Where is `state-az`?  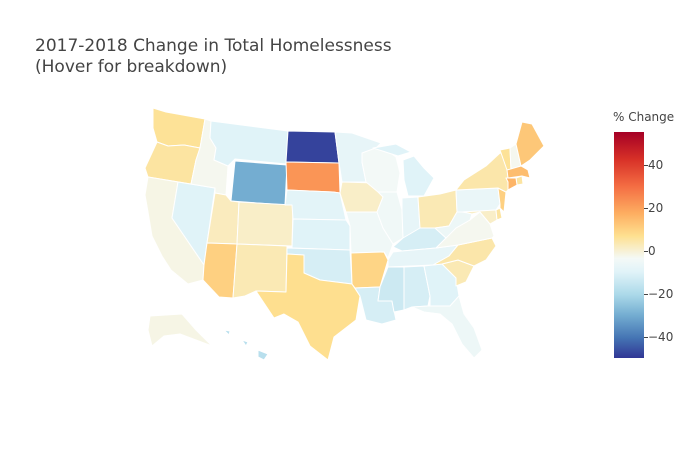
state-az is located at coordinates (220, 270).